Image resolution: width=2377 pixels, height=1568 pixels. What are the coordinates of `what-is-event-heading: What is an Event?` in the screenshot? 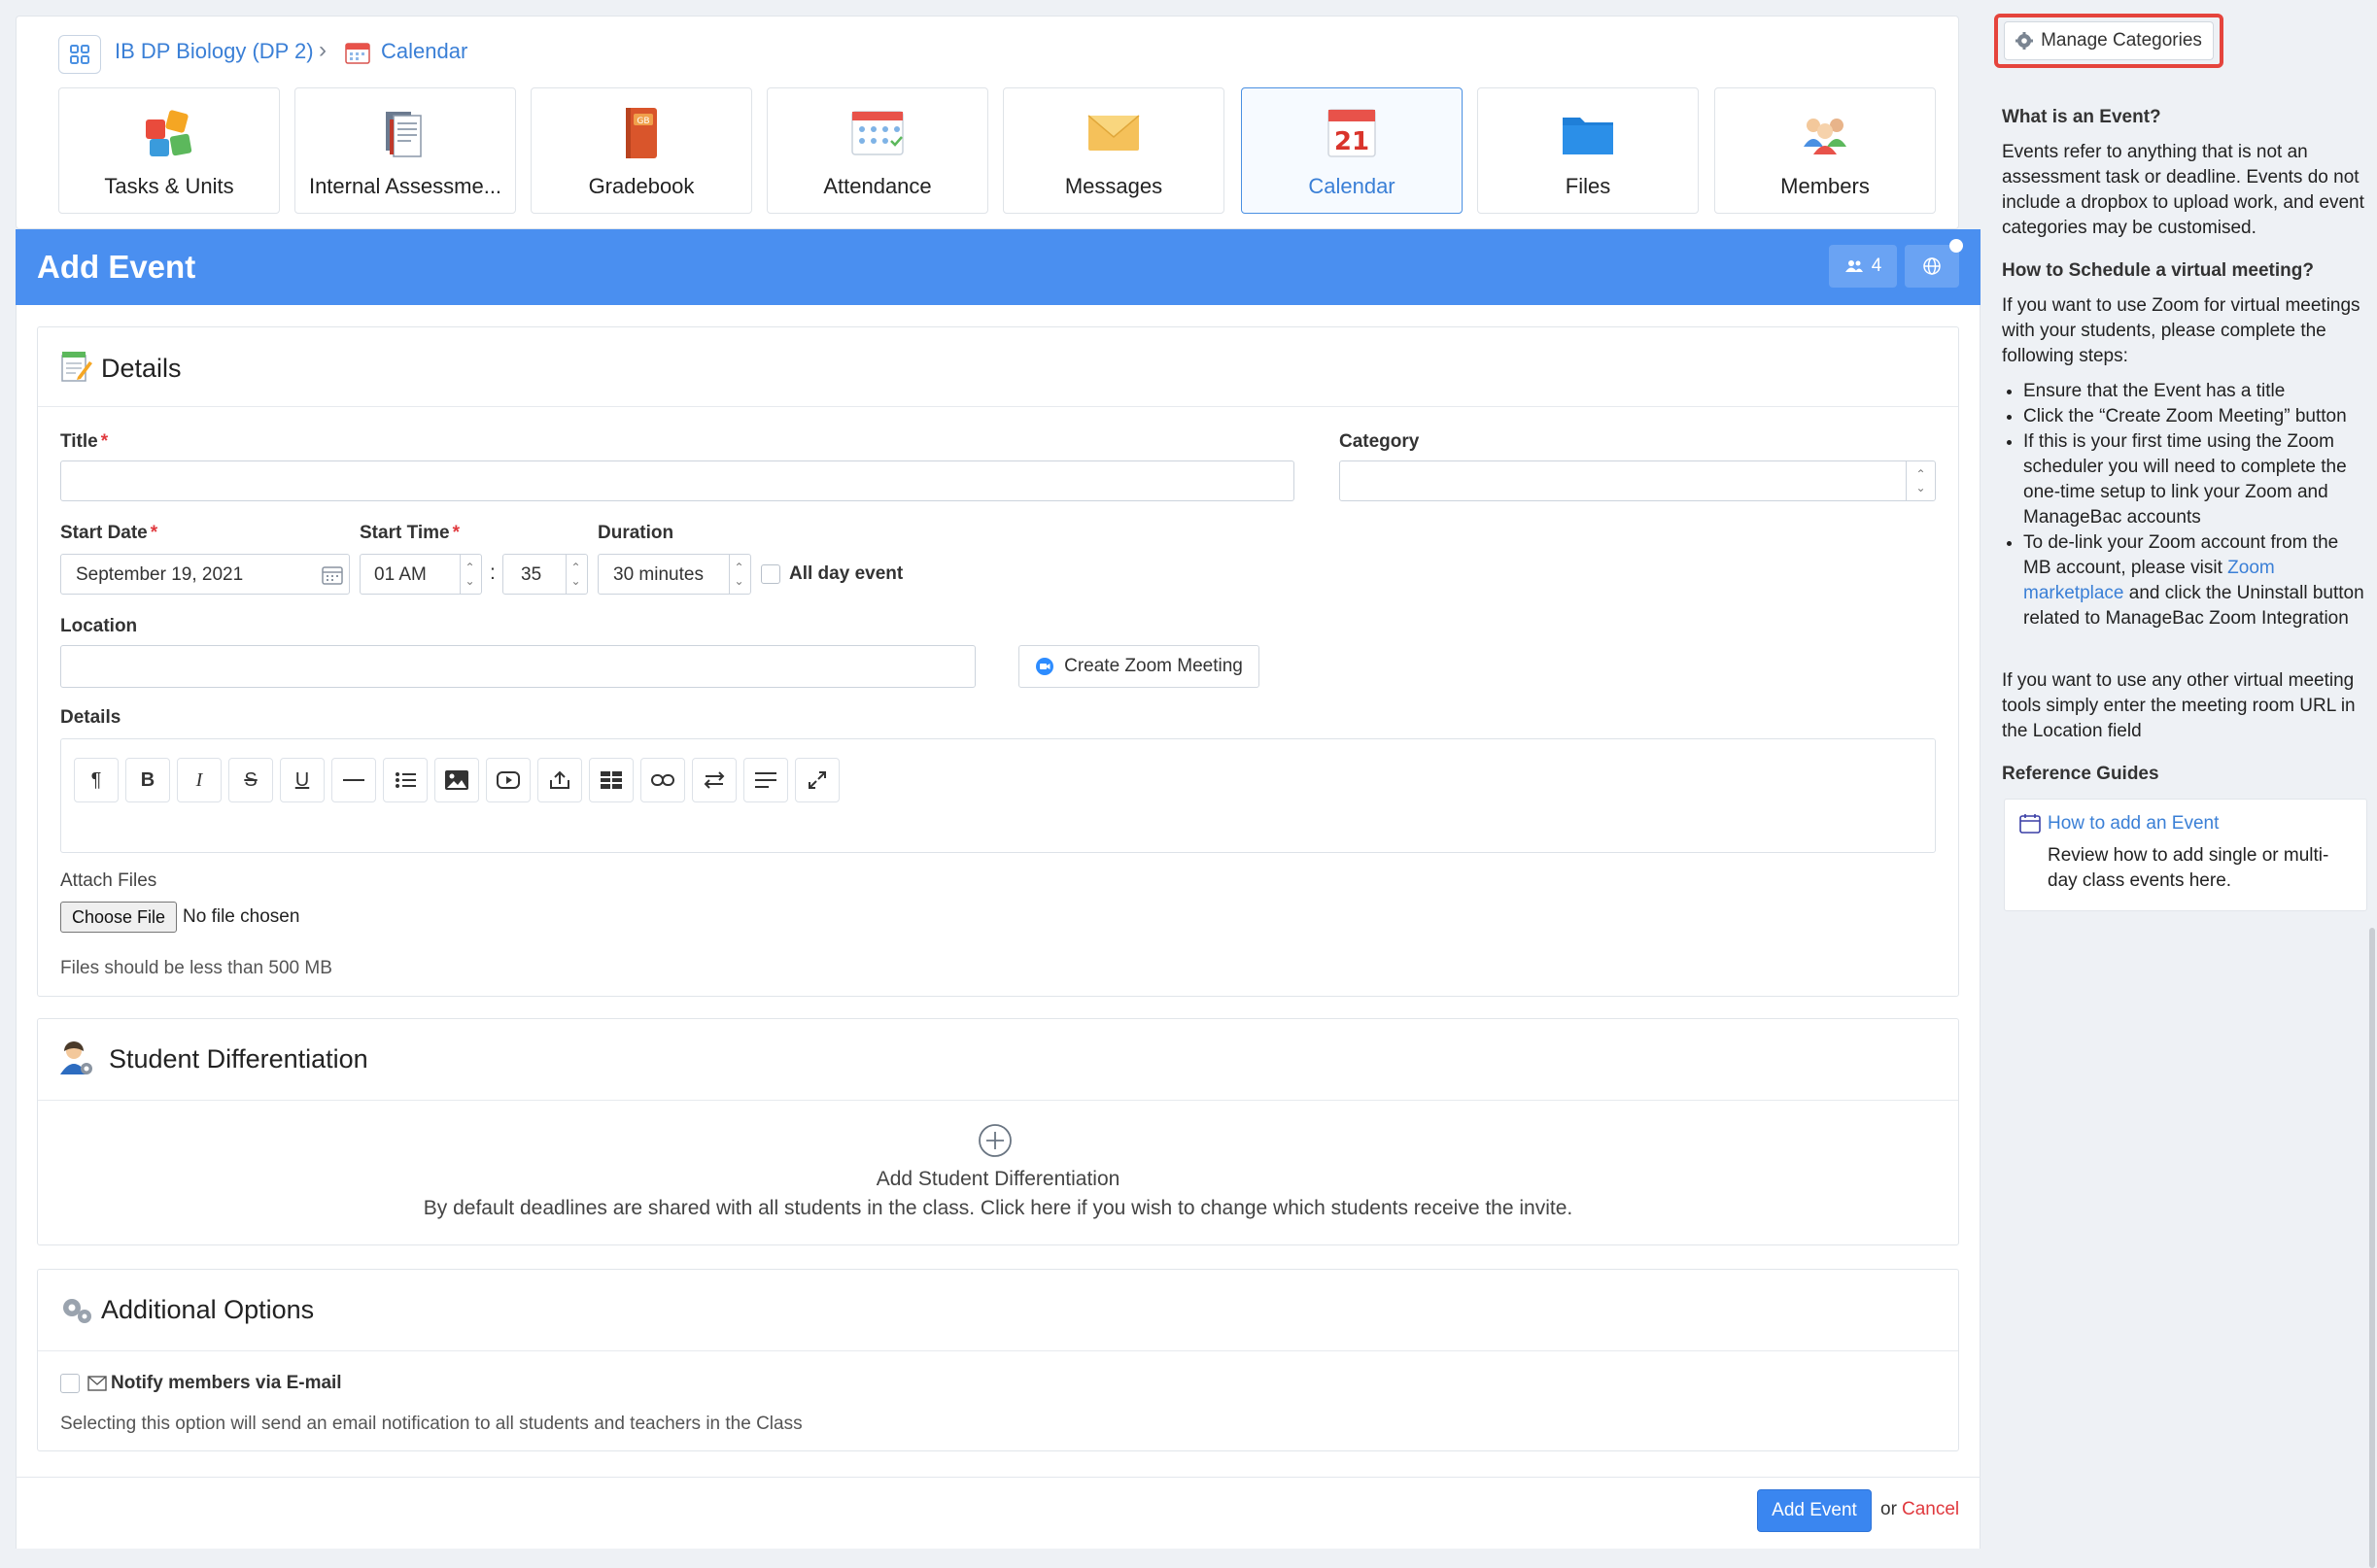 It's located at (2081, 117).